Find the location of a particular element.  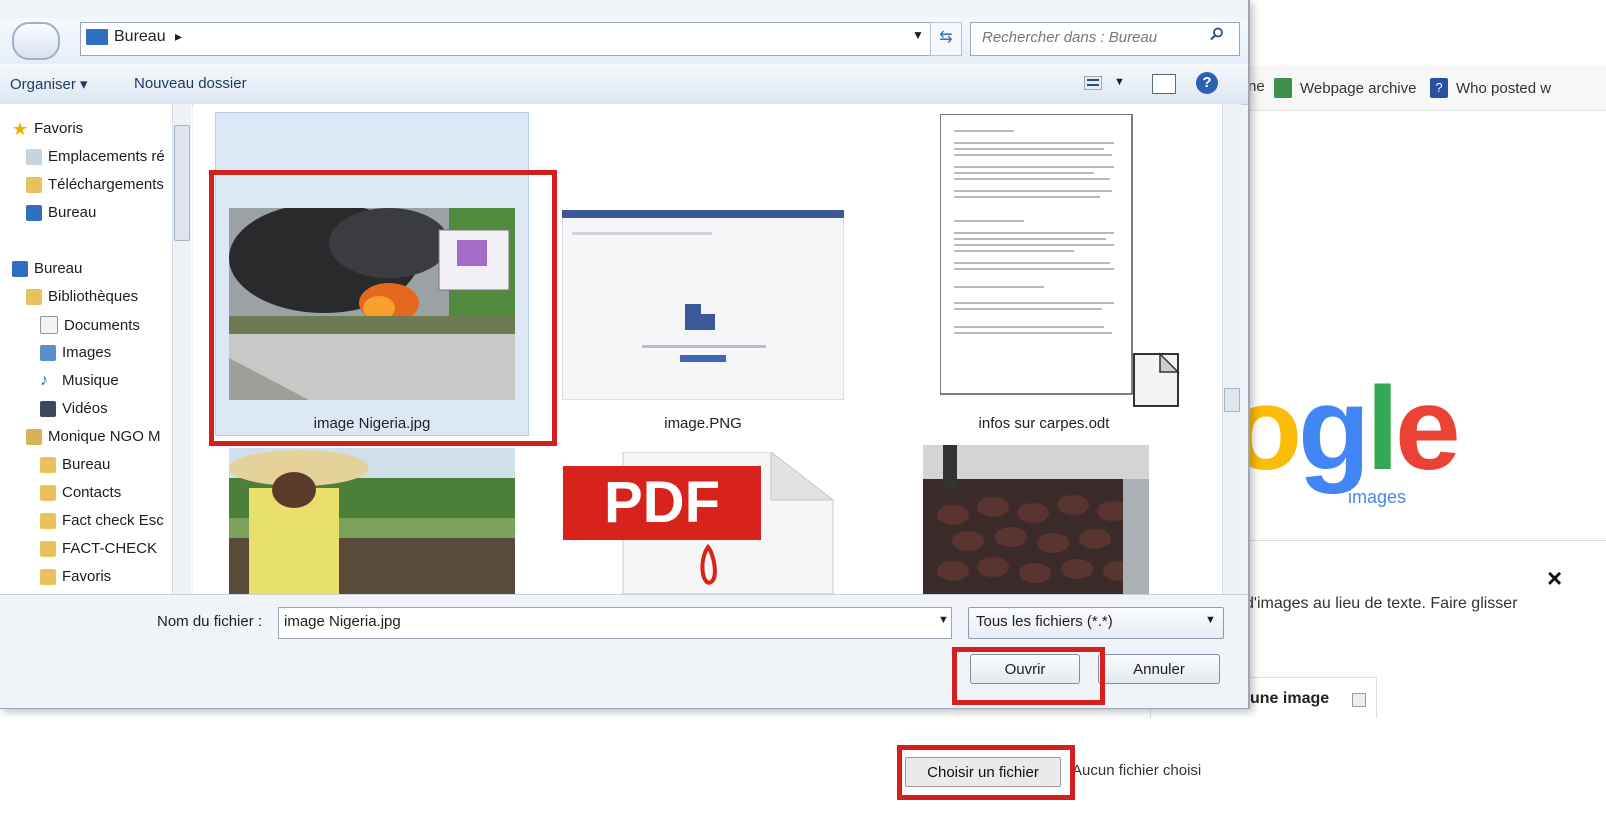

nav-item-bureau: Bureau is located at coordinates (47, 268).